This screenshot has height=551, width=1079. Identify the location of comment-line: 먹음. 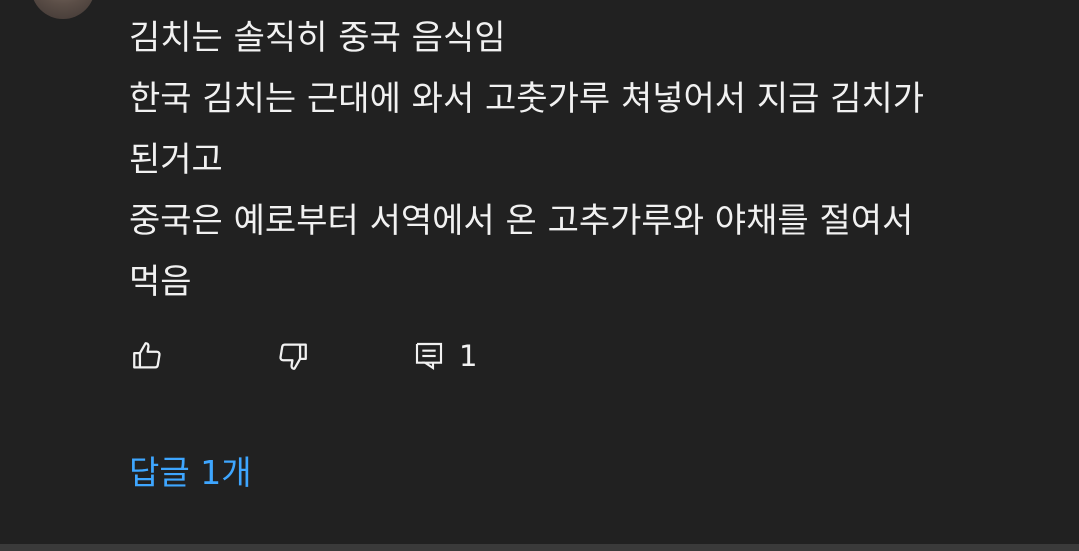
(160, 282).